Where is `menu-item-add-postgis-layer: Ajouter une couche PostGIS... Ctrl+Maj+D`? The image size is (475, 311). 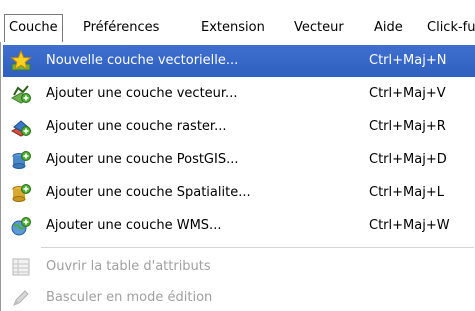 menu-item-add-postgis-layer: Ajouter une couche PostGIS... Ctrl+Maj+D is located at coordinates (239, 160).